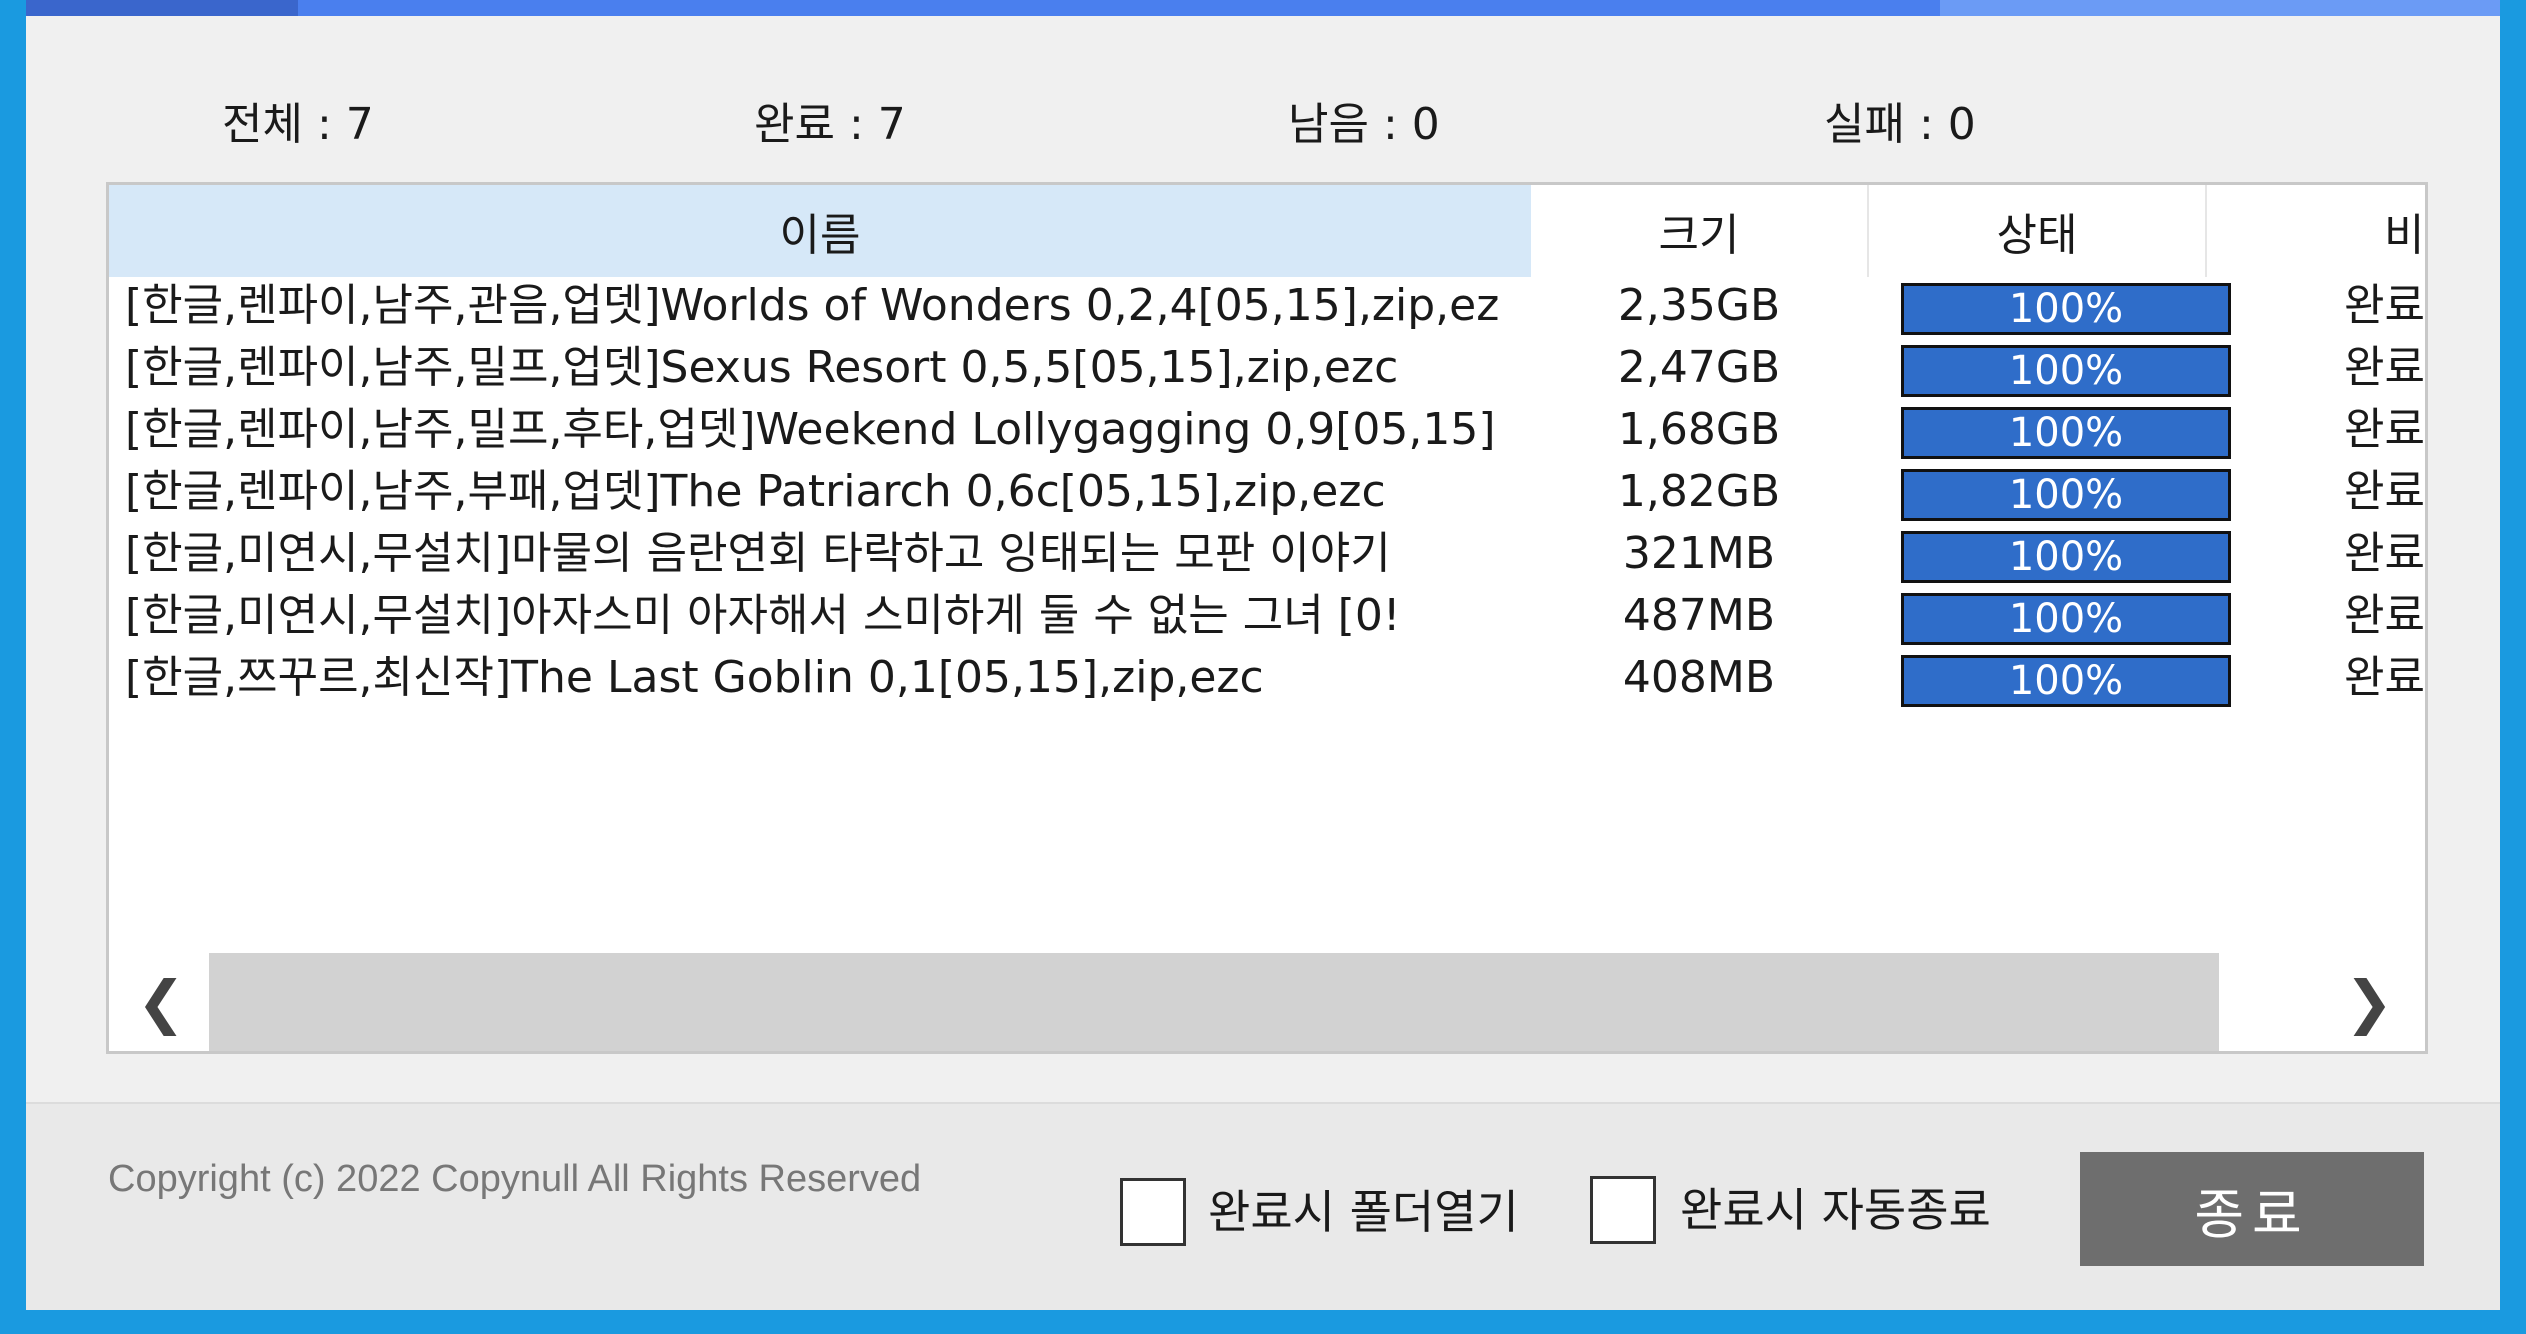 The height and width of the screenshot is (1334, 2526). I want to click on scrollbar-thumb, so click(1214, 1002).